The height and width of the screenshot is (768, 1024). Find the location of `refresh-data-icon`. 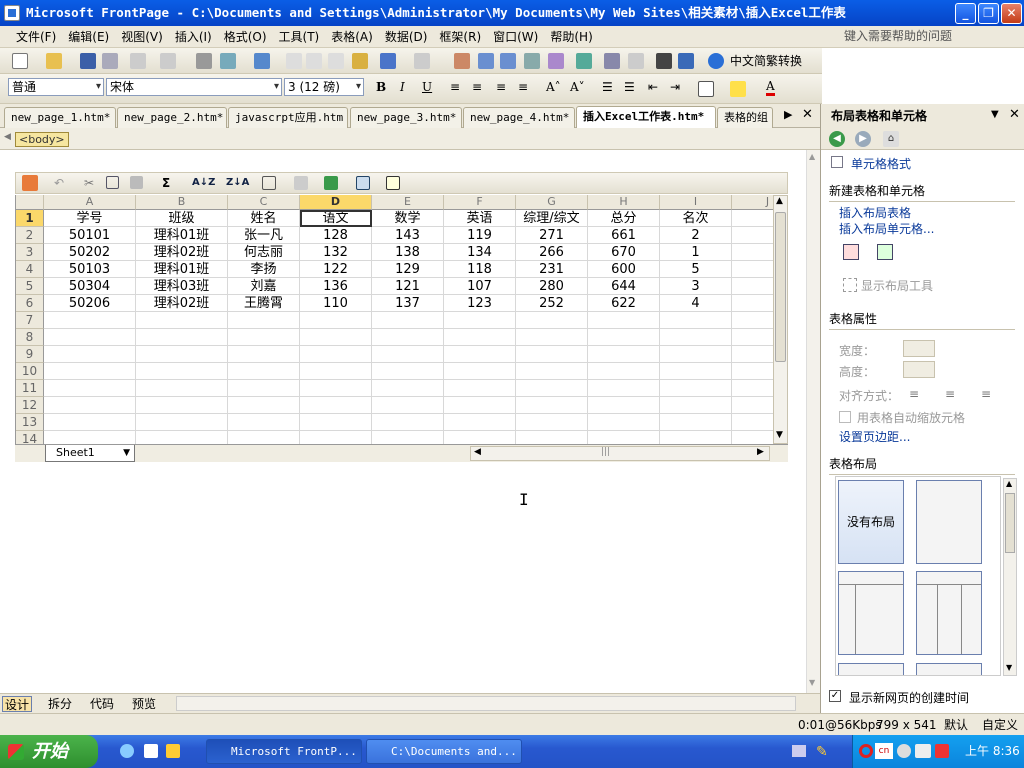

refresh-data-icon is located at coordinates (301, 183).